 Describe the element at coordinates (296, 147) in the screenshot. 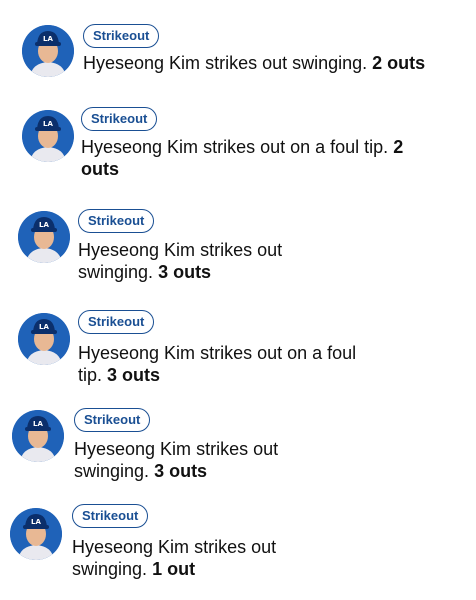

I see `play-action: strikes out on a foul tip.` at that location.